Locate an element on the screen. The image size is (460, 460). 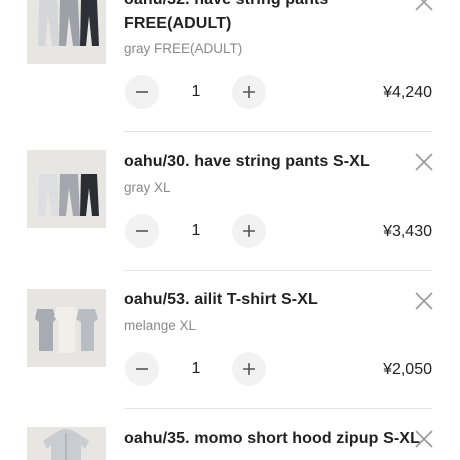
item-price: ¥3,430 is located at coordinates (407, 231).